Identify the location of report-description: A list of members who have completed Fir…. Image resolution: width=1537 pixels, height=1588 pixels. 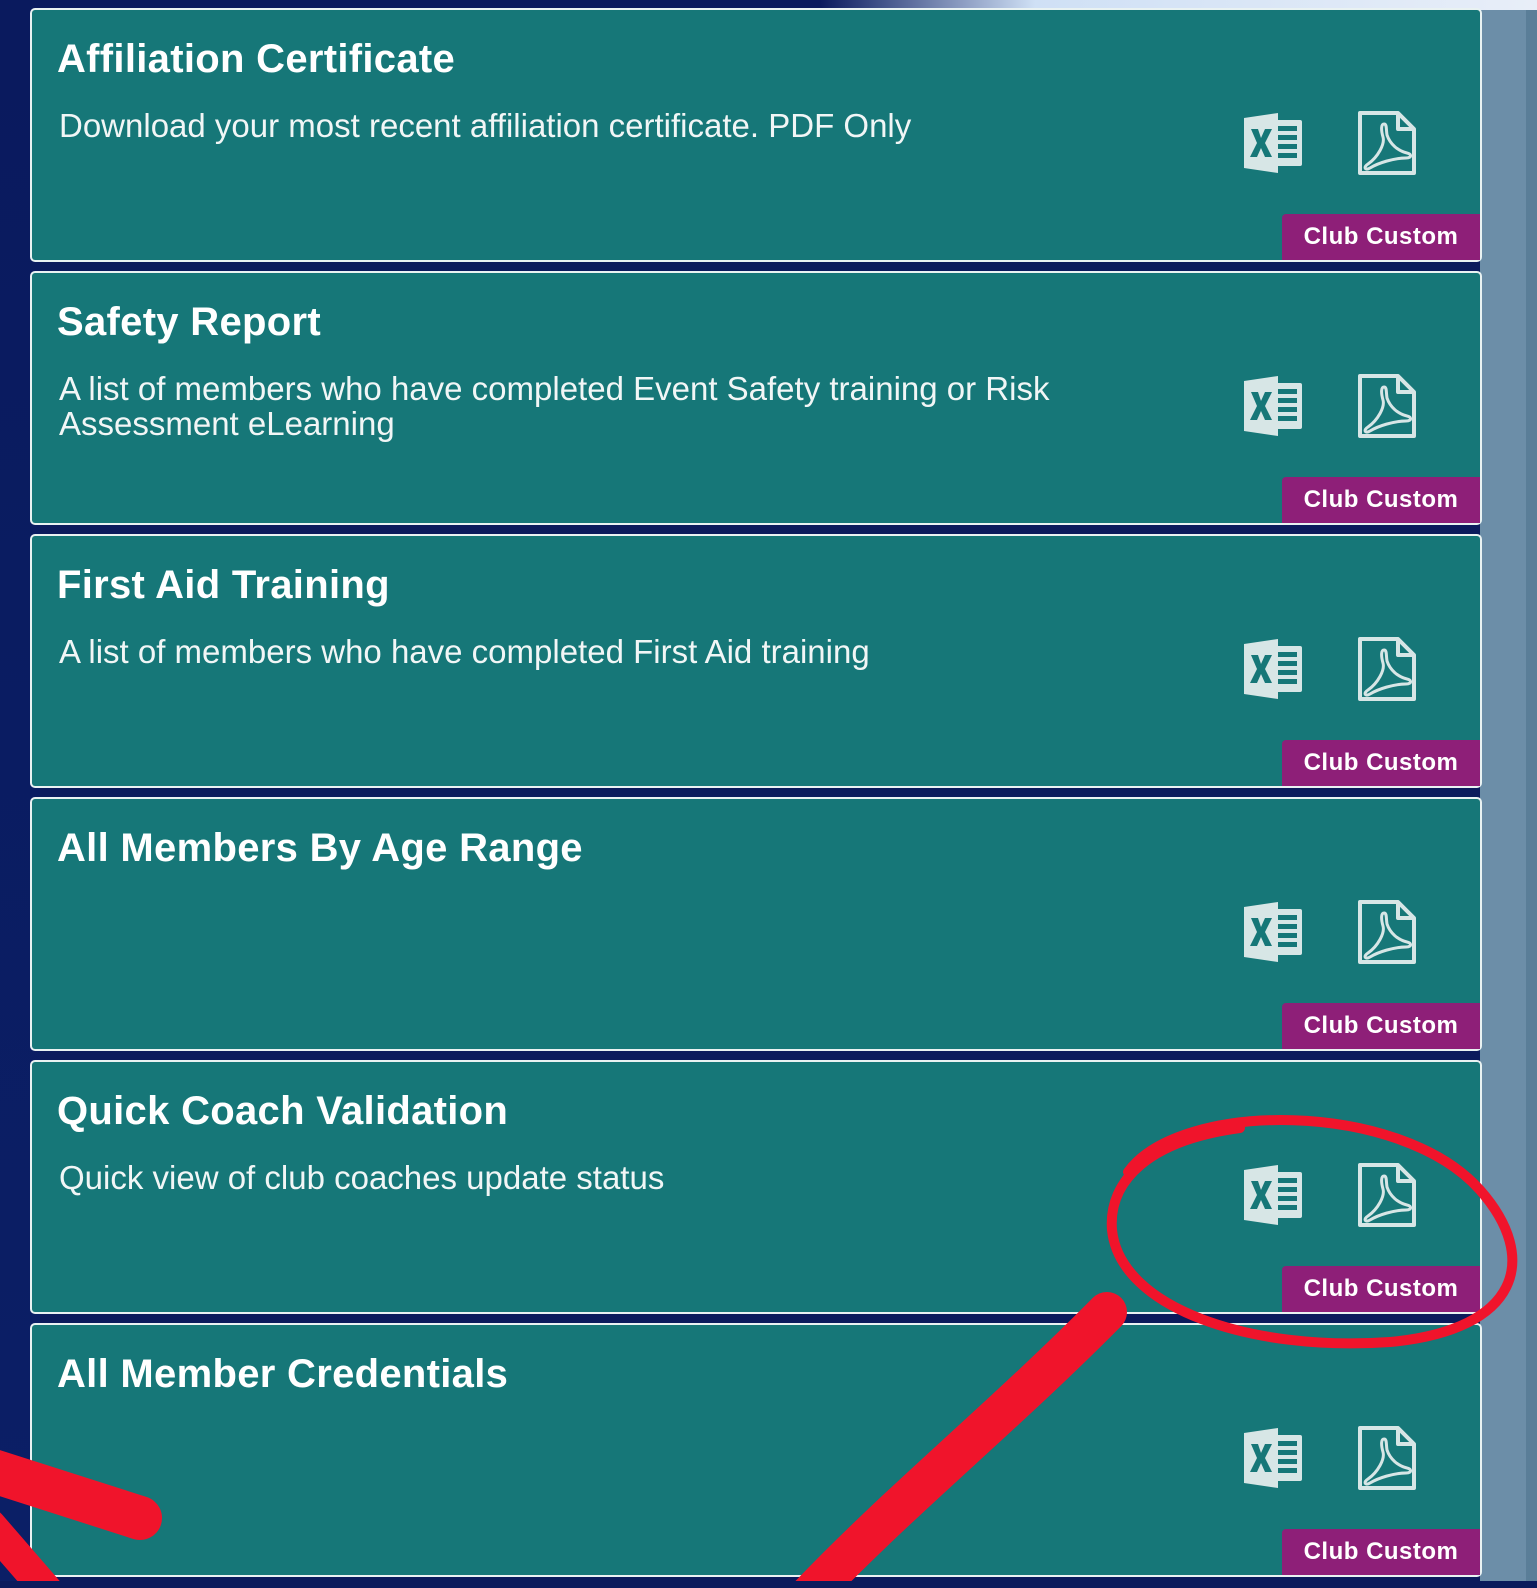
(464, 651).